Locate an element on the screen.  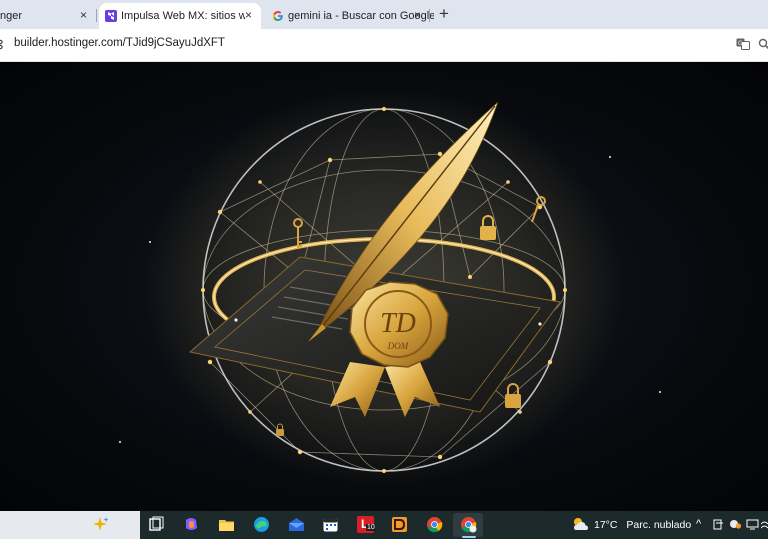
tab-title: nger is located at coordinates (11, 16).